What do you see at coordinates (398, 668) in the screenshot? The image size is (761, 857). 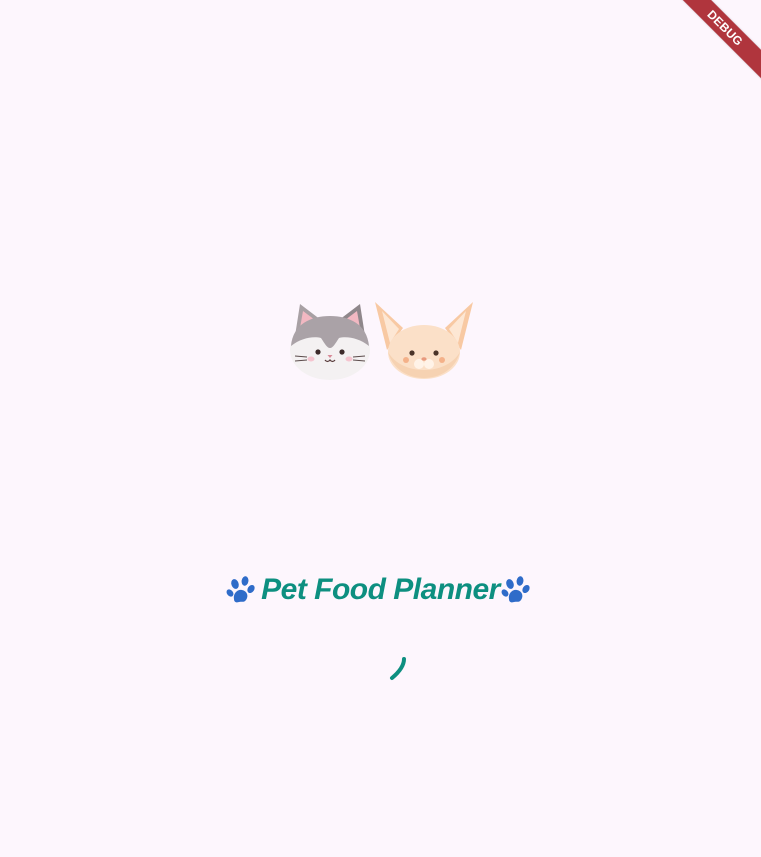 I see `loading-spinner` at bounding box center [398, 668].